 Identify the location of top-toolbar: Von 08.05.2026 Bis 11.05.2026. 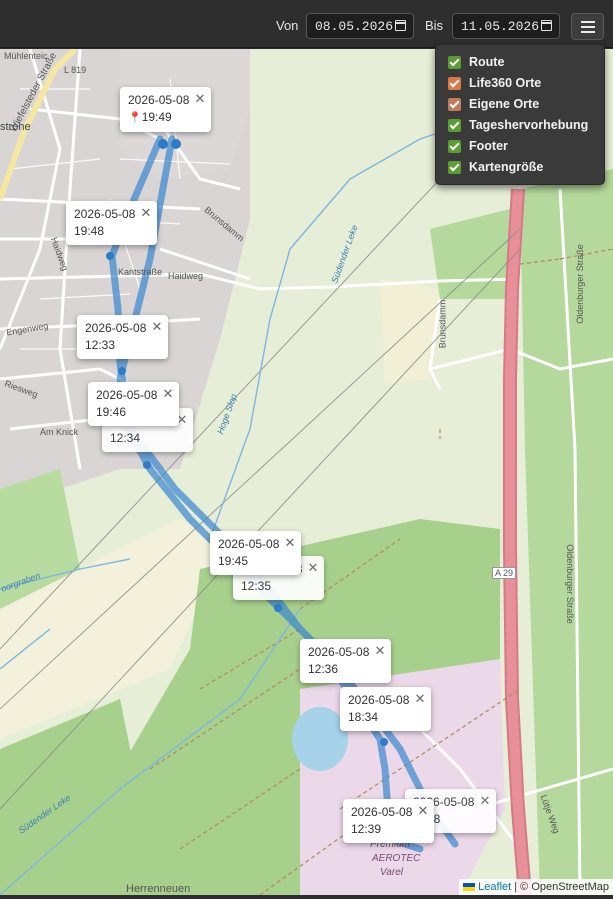
(306, 24).